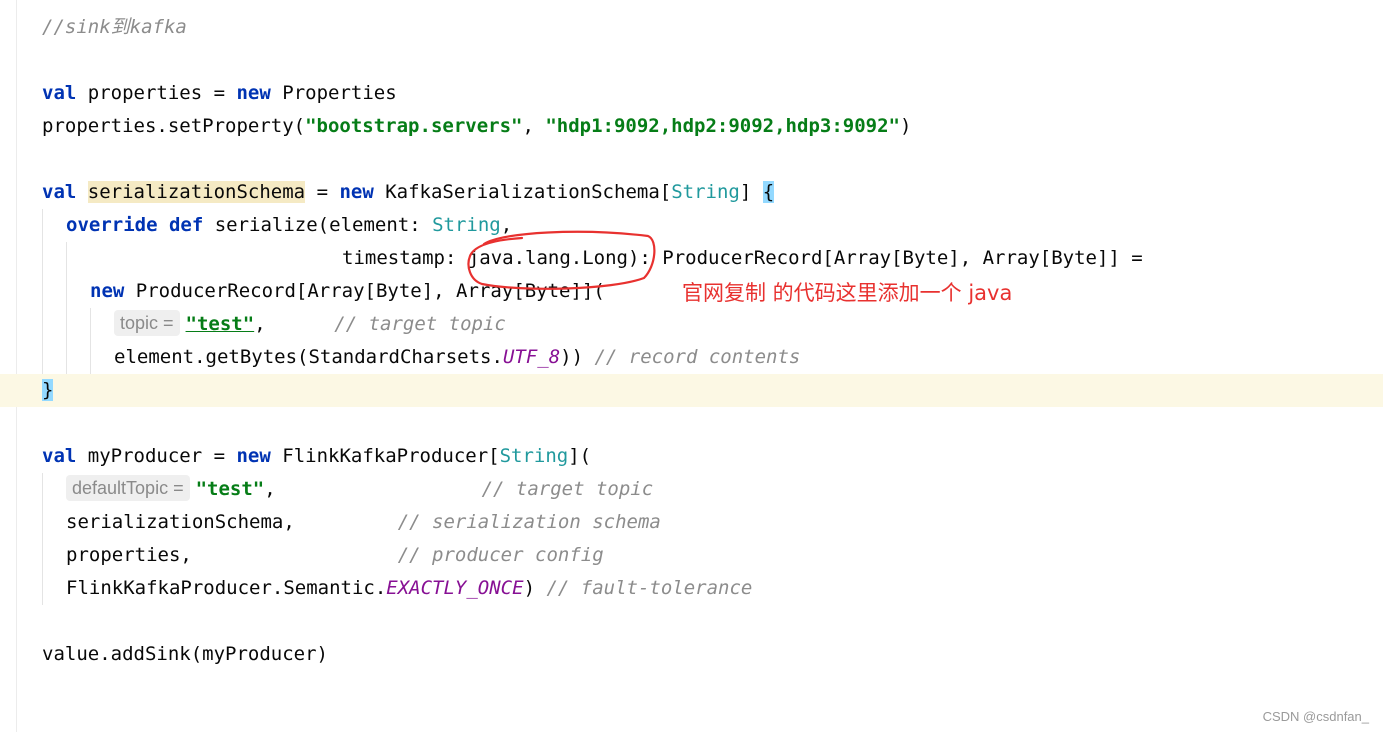 The image size is (1383, 732). Describe the element at coordinates (385, 456) in the screenshot. I see `code-text: FlinkKafkaProducer[` at that location.